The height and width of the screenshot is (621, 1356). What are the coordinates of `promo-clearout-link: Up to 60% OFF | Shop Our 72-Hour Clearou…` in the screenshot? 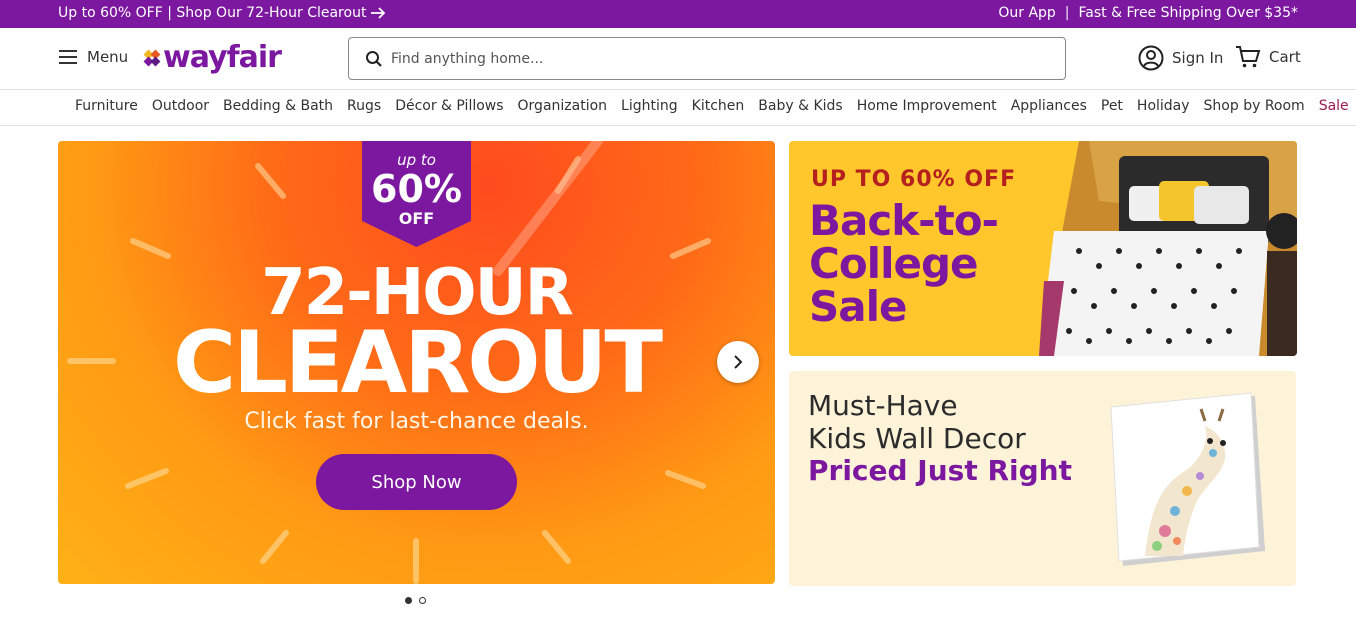 It's located at (222, 13).